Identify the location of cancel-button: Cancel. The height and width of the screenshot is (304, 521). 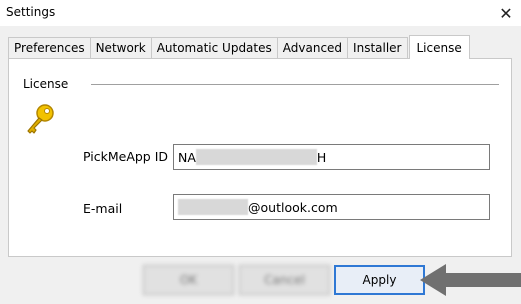
(284, 280).